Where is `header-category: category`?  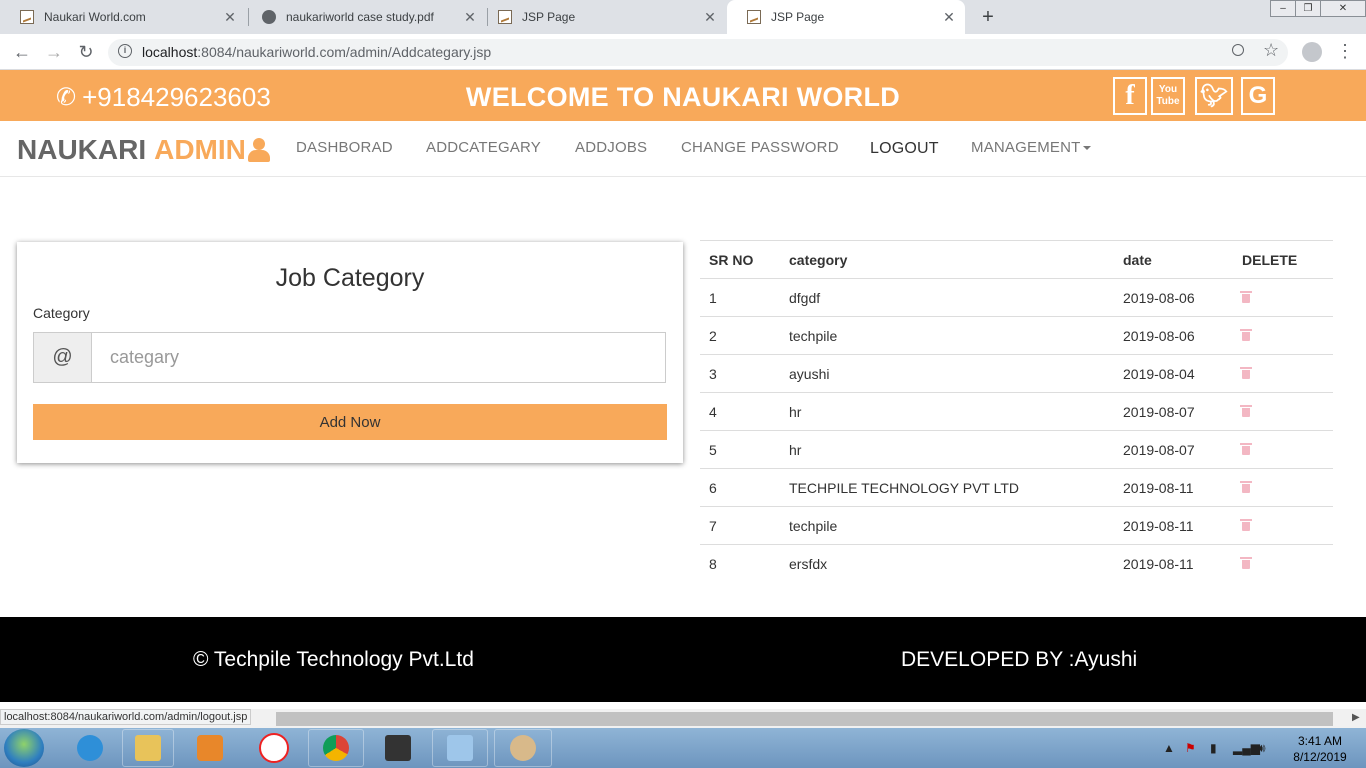 header-category: category is located at coordinates (947, 259).